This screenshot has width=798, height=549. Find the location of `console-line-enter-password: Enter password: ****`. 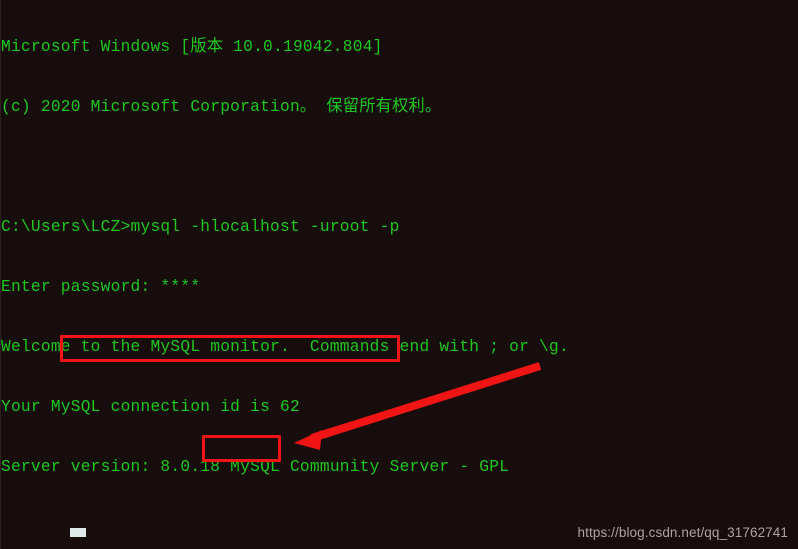

console-line-enter-password: Enter password: **** is located at coordinates (101, 287).